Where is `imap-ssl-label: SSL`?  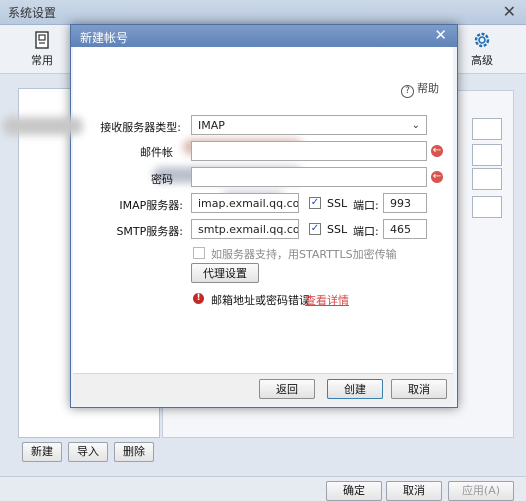
imap-ssl-label: SSL is located at coordinates (337, 203).